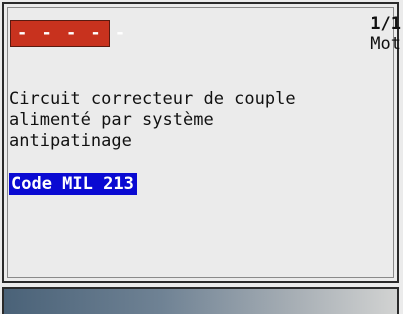  Describe the element at coordinates (385, 24) in the screenshot. I see `record-counter: 1/1` at that location.